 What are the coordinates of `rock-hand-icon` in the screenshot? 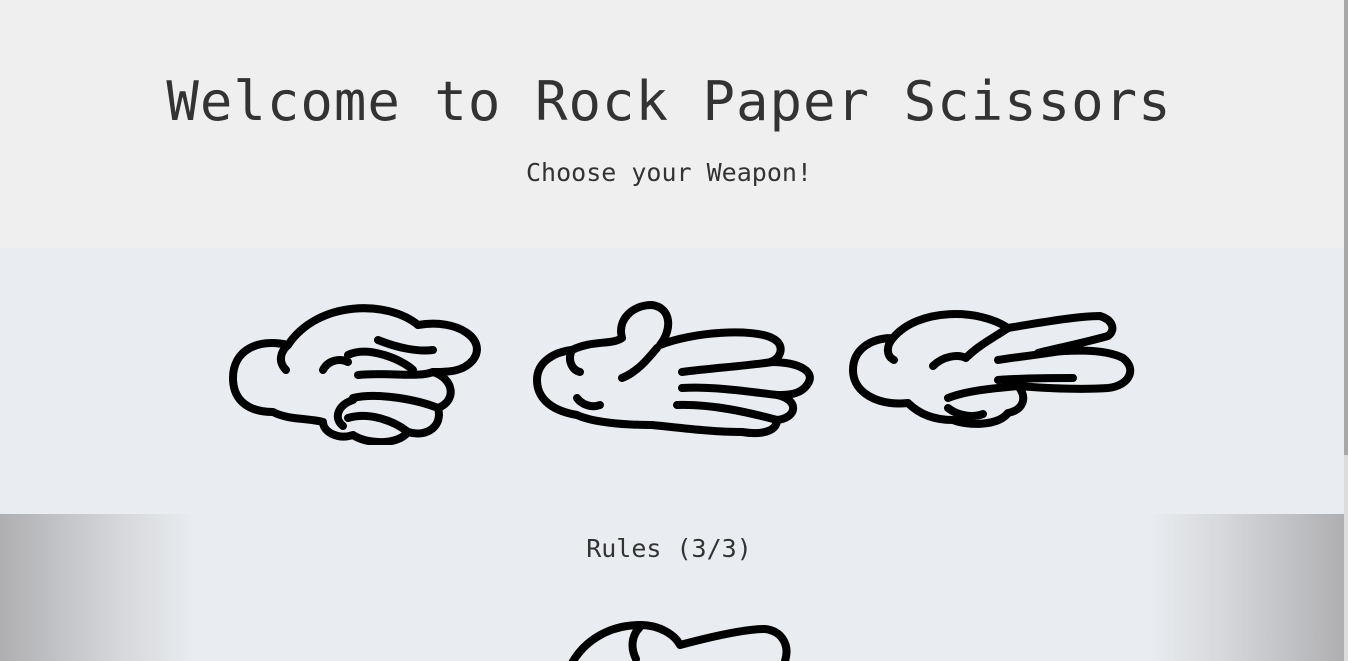 It's located at (355, 374).